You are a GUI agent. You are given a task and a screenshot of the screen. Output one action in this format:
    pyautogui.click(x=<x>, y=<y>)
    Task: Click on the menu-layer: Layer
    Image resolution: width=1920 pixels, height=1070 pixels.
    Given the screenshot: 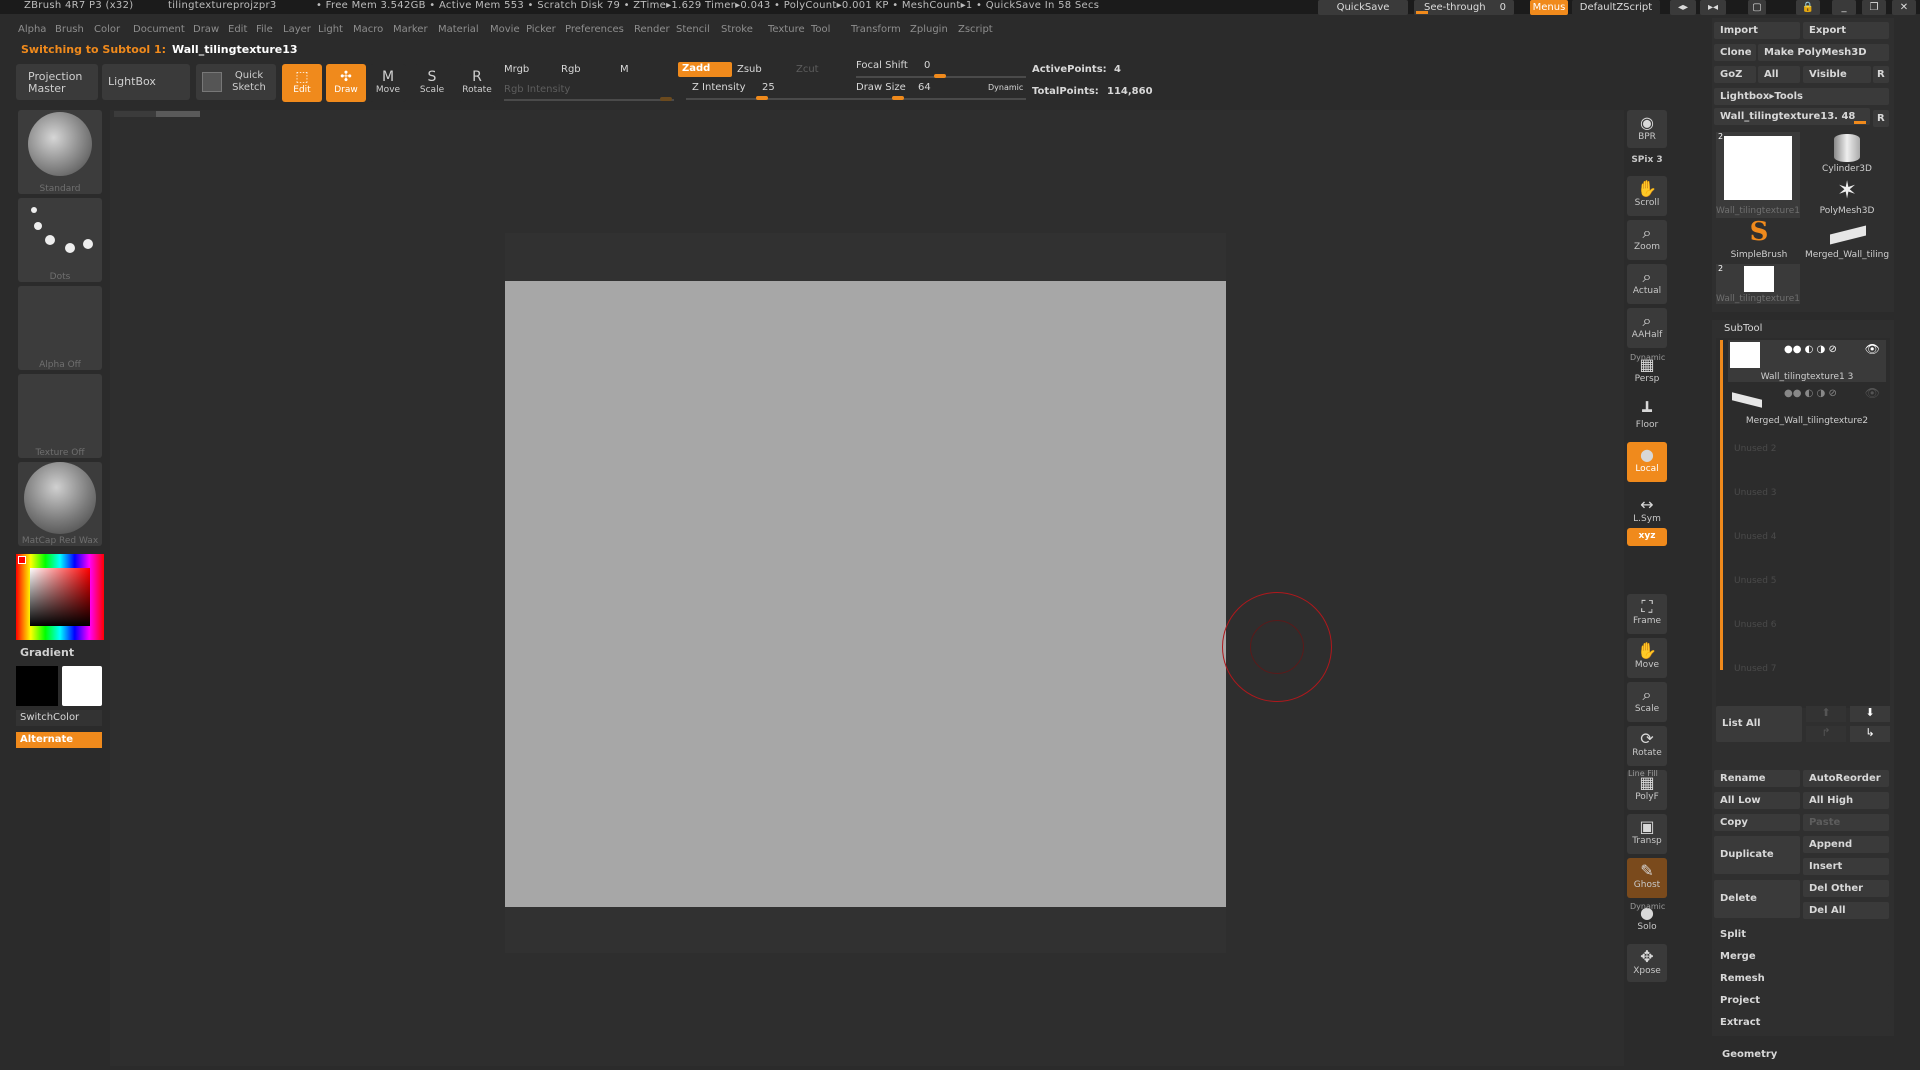 What is the action you would take?
    pyautogui.click(x=297, y=29)
    